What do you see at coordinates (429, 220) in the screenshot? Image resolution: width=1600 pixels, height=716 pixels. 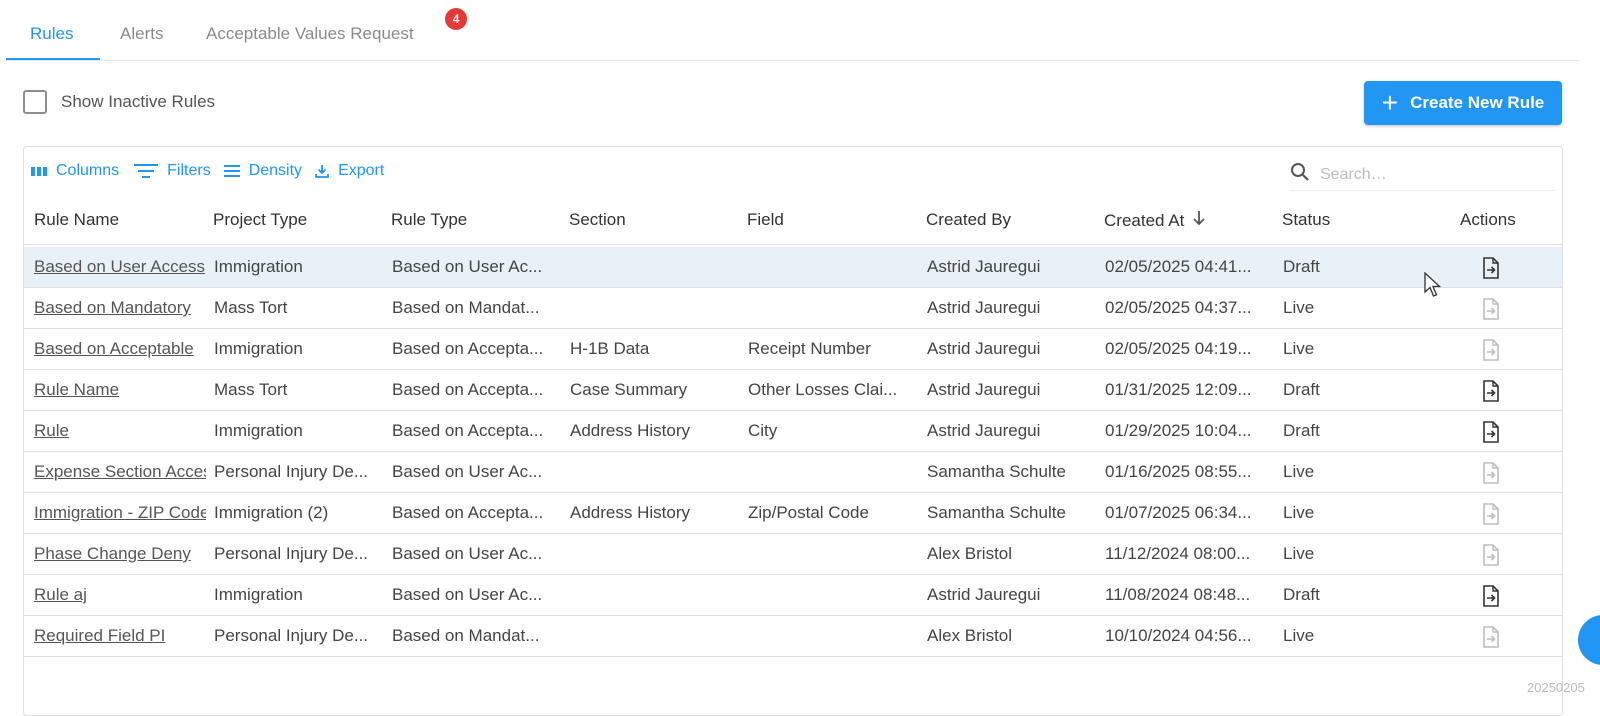 I see `column-header-rule-type: Rule Type` at bounding box center [429, 220].